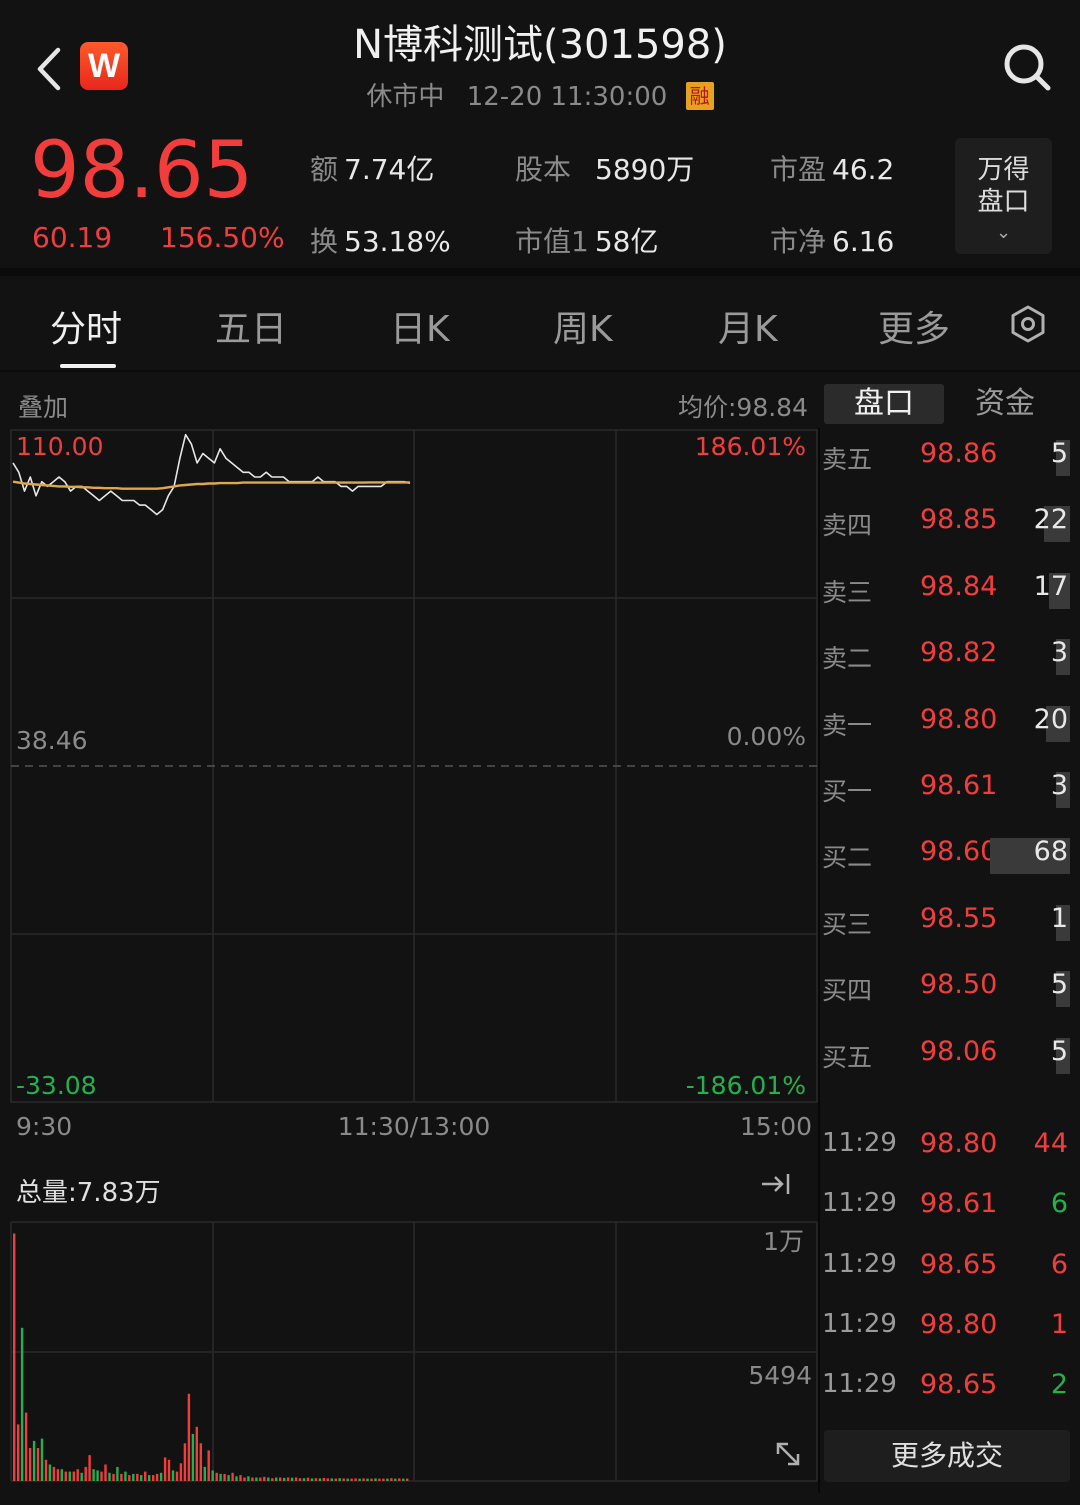 This screenshot has width=1080, height=1505. What do you see at coordinates (847, 459) in the screenshot?
I see `level-name: 卖五` at bounding box center [847, 459].